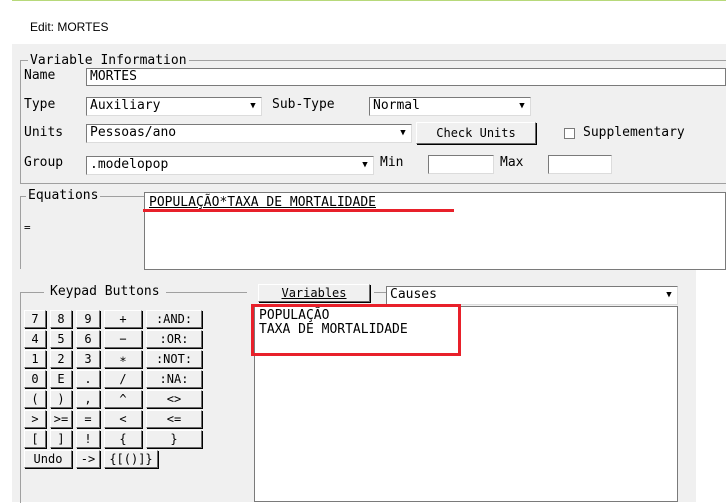  Describe the element at coordinates (35, 419) in the screenshot. I see `keypad-button: >` at that location.